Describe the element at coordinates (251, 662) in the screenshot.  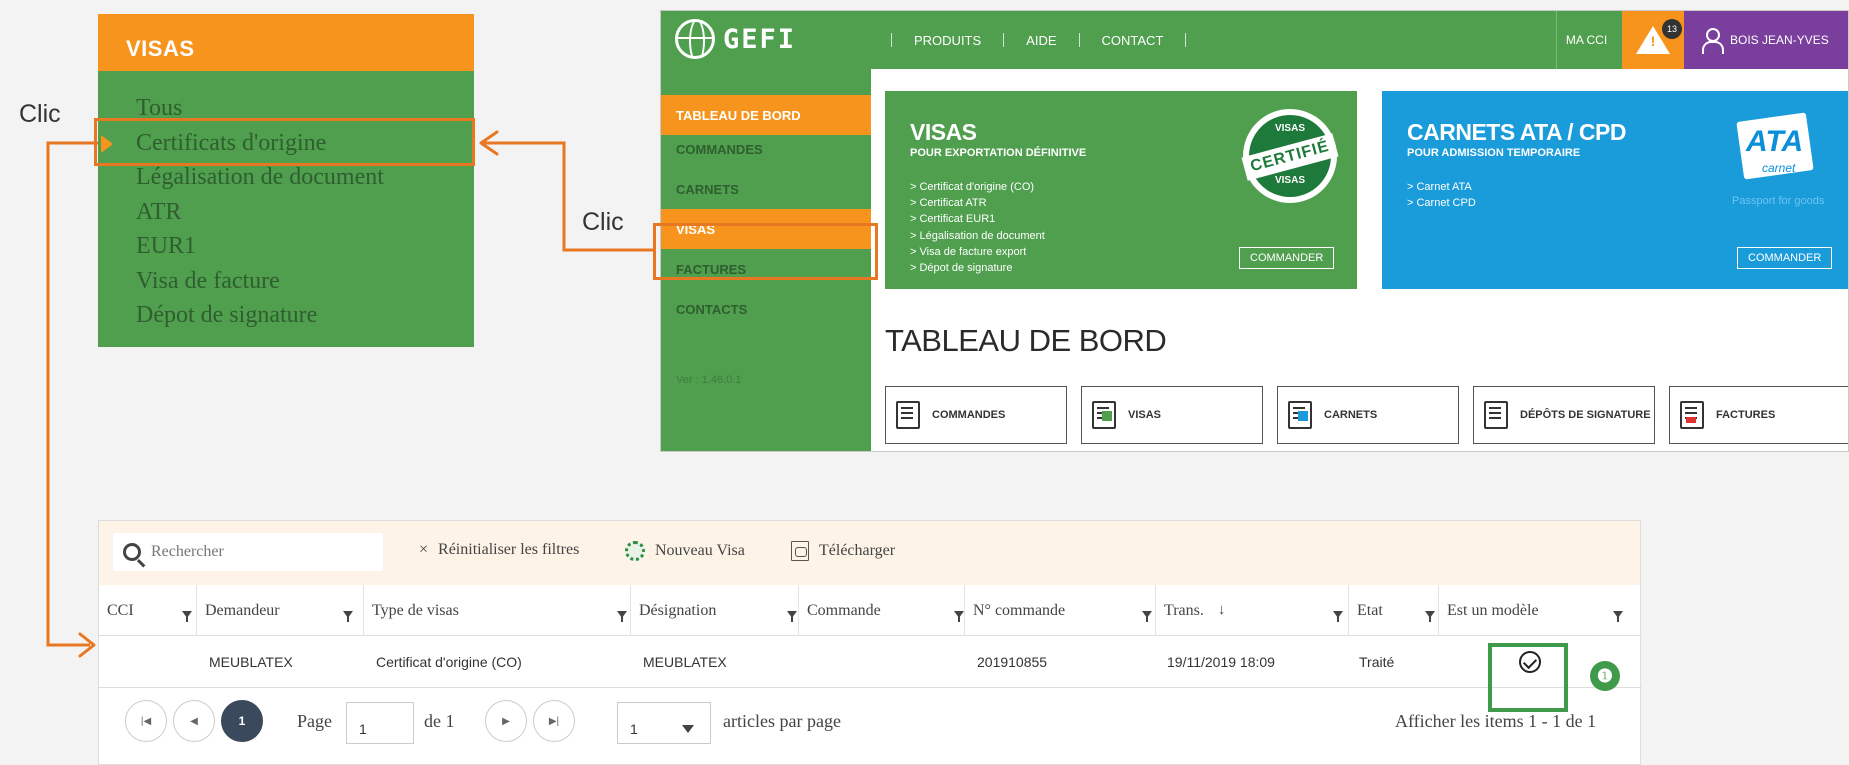
I see `cell-demandeur: MEUBLATEX` at that location.